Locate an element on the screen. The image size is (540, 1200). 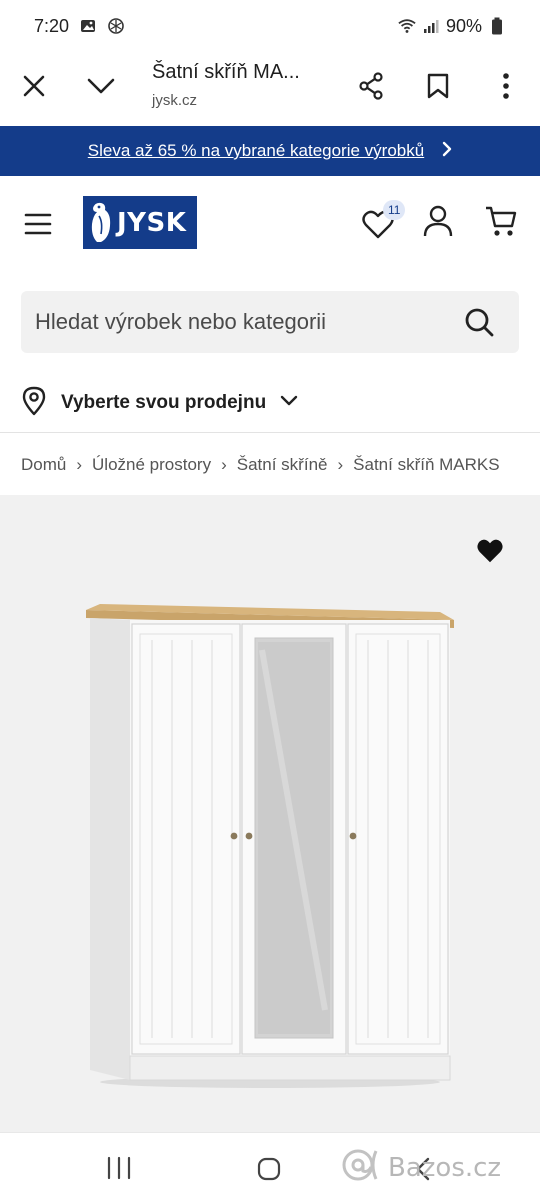
gallery-icon is located at coordinates (88, 26).